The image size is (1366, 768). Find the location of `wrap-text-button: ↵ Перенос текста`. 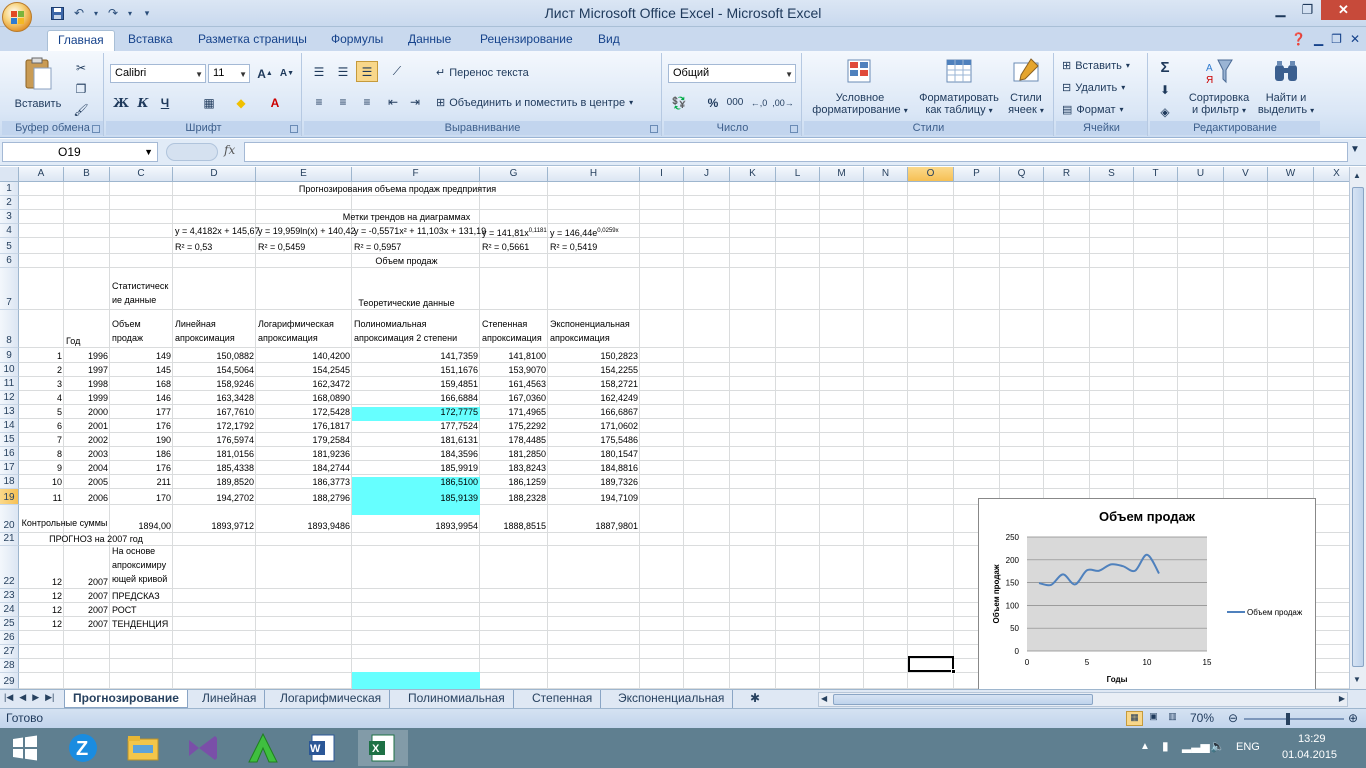

wrap-text-button: ↵ Перенос текста is located at coordinates (482, 73).